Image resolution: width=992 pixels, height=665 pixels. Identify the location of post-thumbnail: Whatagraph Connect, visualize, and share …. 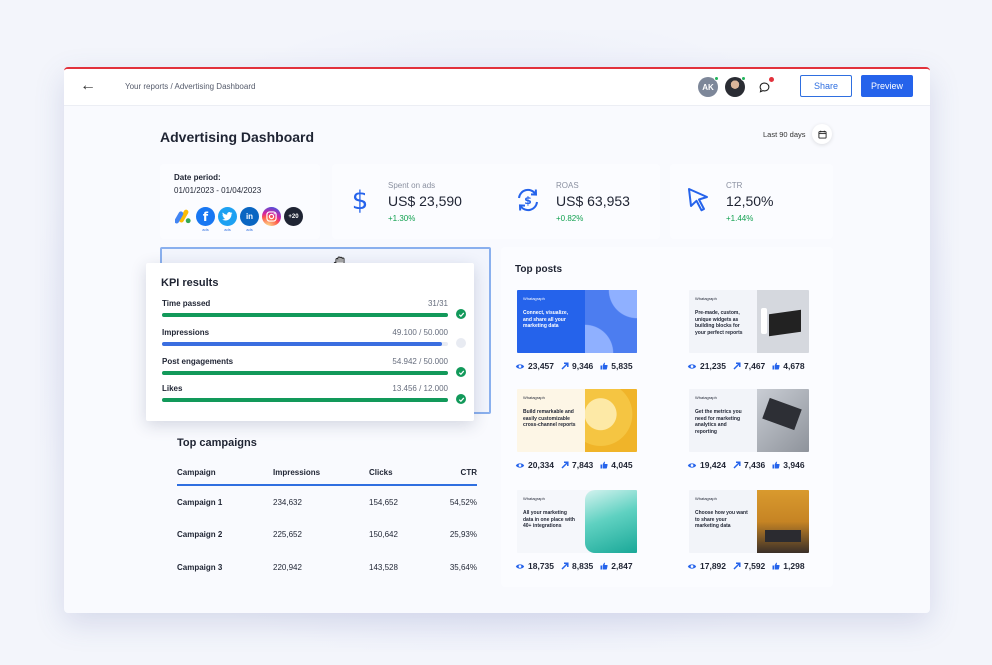
(577, 321).